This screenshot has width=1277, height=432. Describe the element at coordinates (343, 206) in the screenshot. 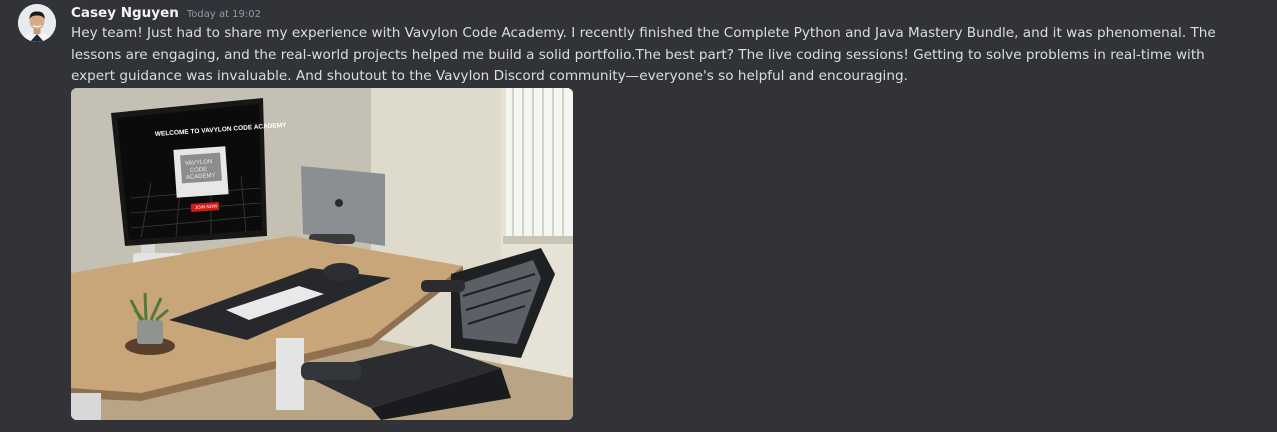

I see `laptop` at that location.